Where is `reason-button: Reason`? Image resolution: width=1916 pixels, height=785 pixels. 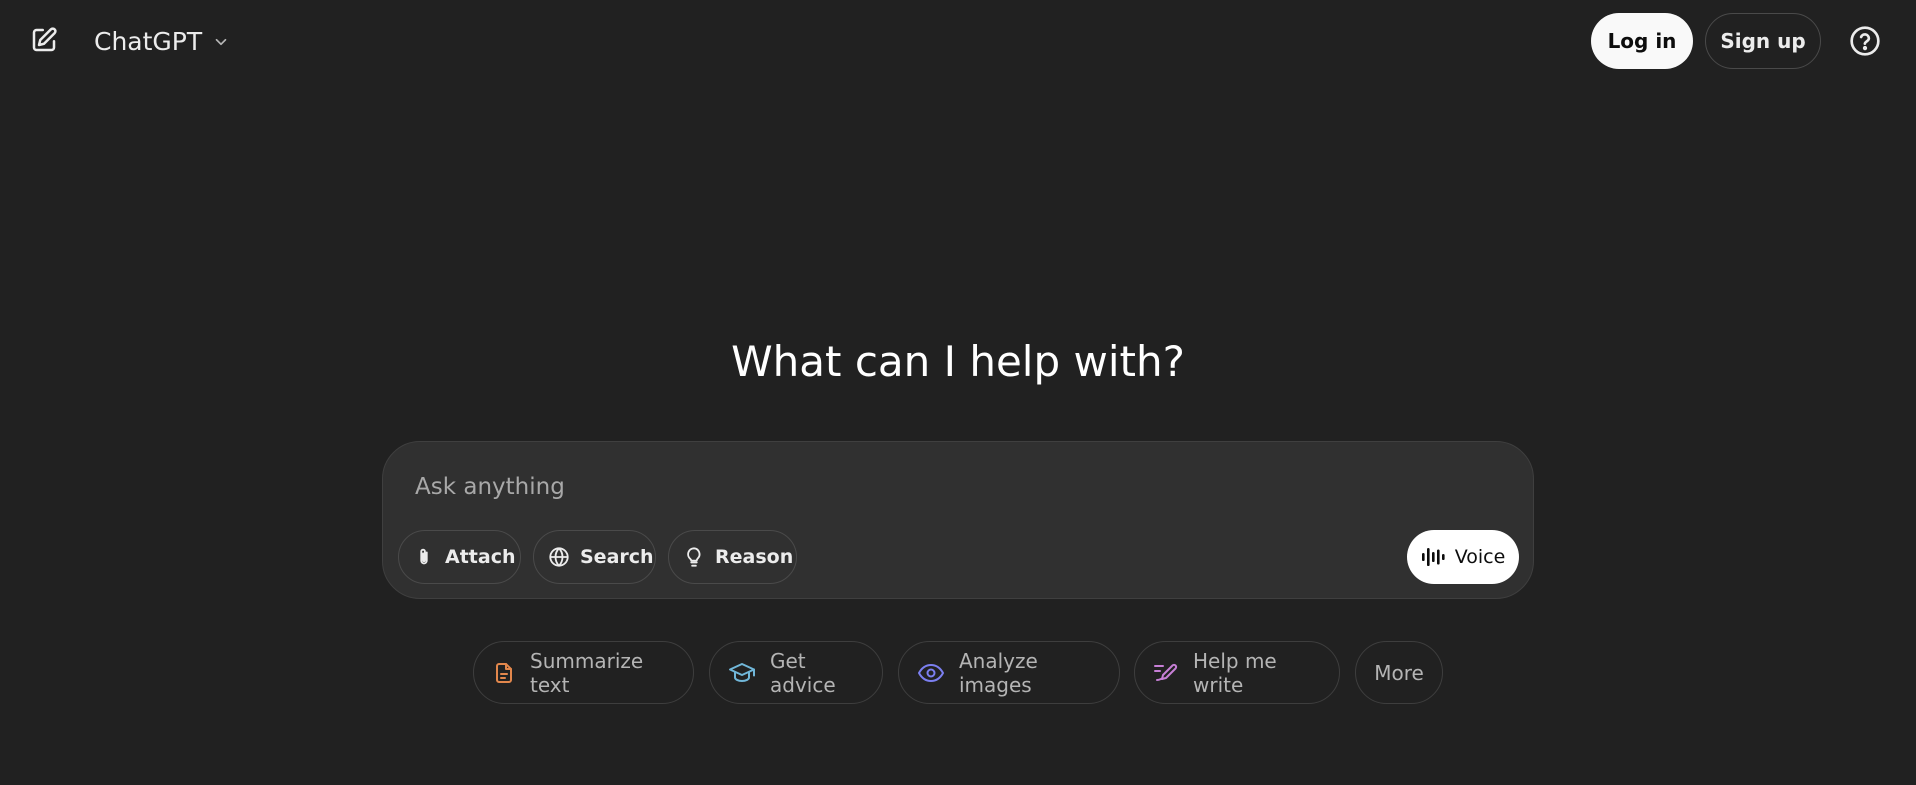
reason-button: Reason is located at coordinates (732, 557).